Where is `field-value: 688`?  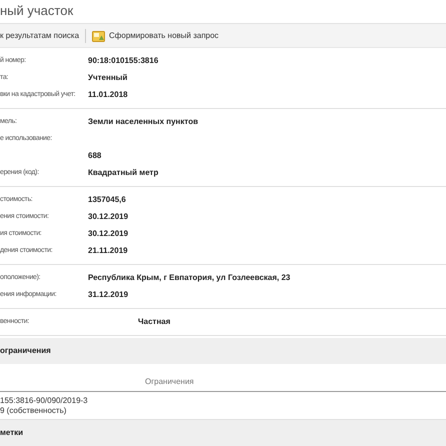
field-value: 688 is located at coordinates (95, 155).